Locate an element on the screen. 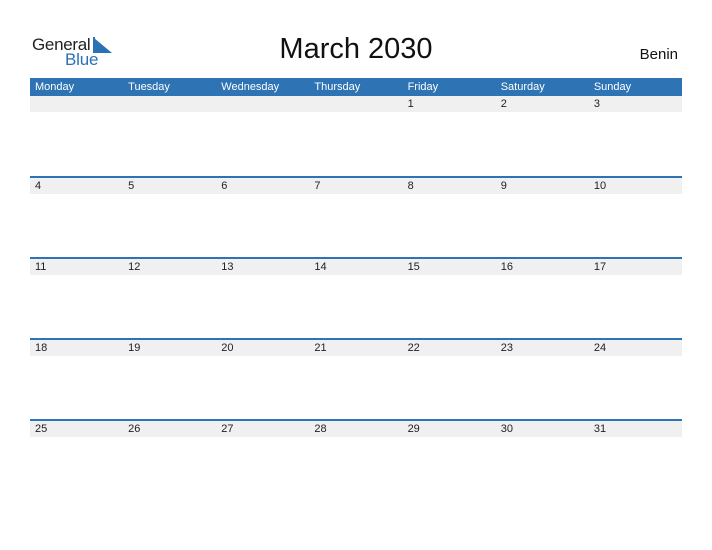 The height and width of the screenshot is (550, 712). date-strip: 25 26 27 28 29 30 31 is located at coordinates (356, 429).